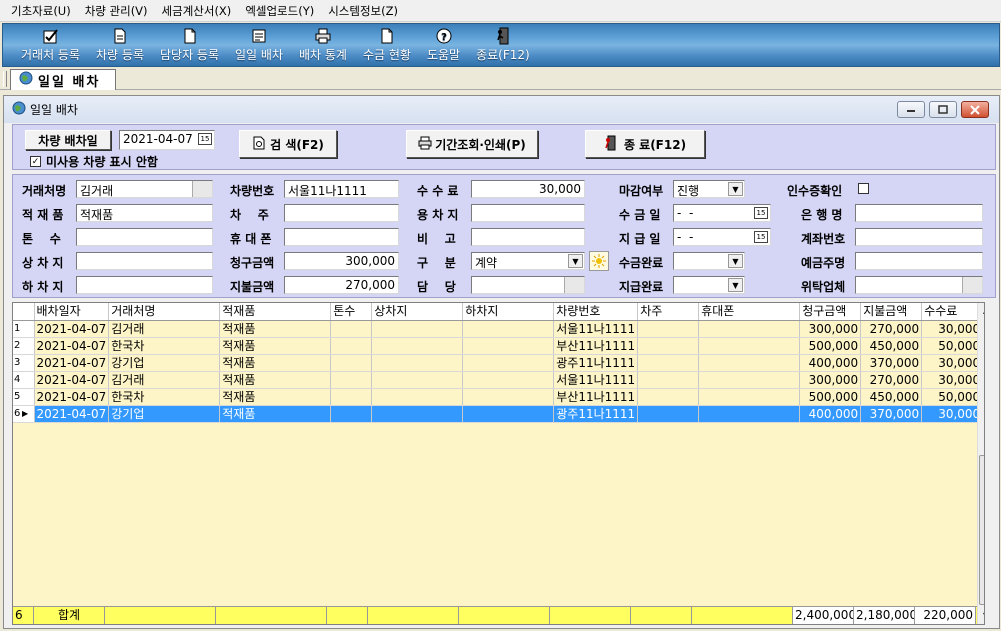 This screenshot has height=631, width=1001. What do you see at coordinates (164, 312) in the screenshot?
I see `column-header: 거래처명` at bounding box center [164, 312].